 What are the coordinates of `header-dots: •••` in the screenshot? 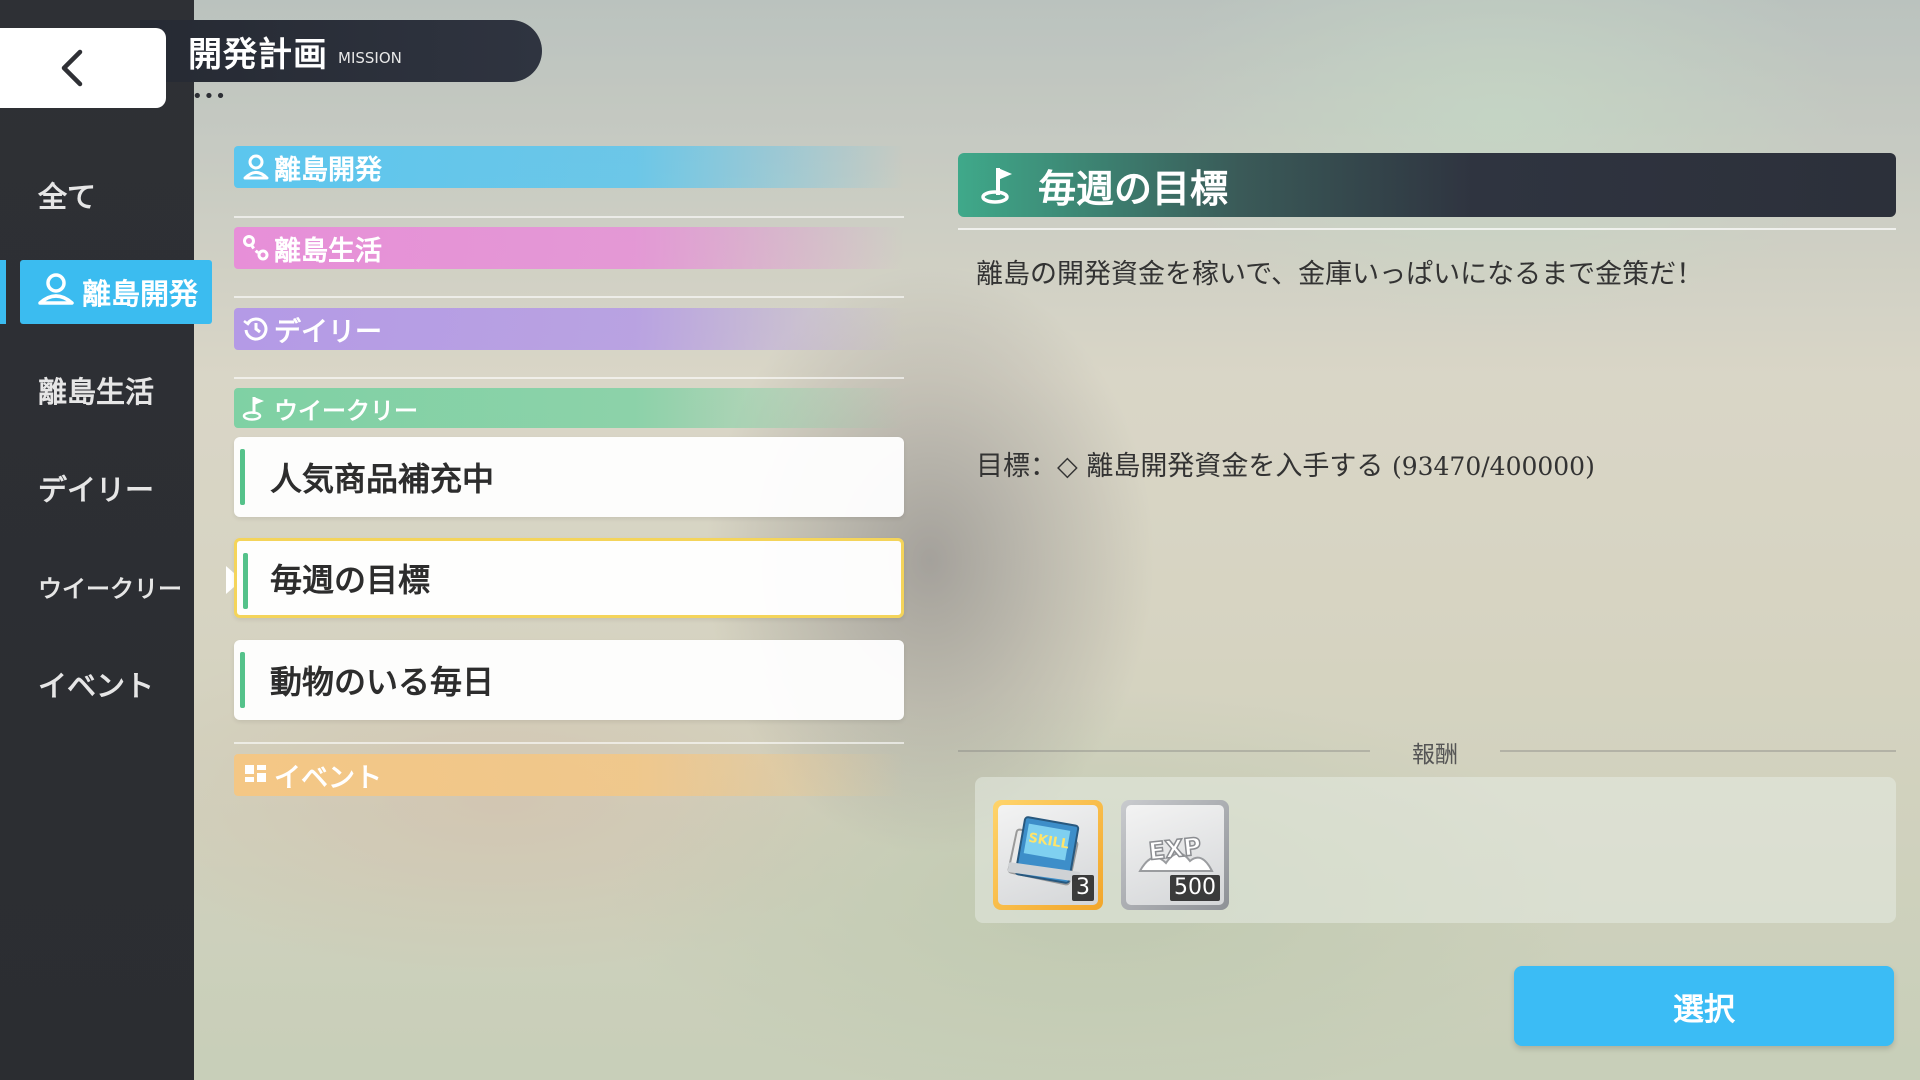 It's located at (209, 96).